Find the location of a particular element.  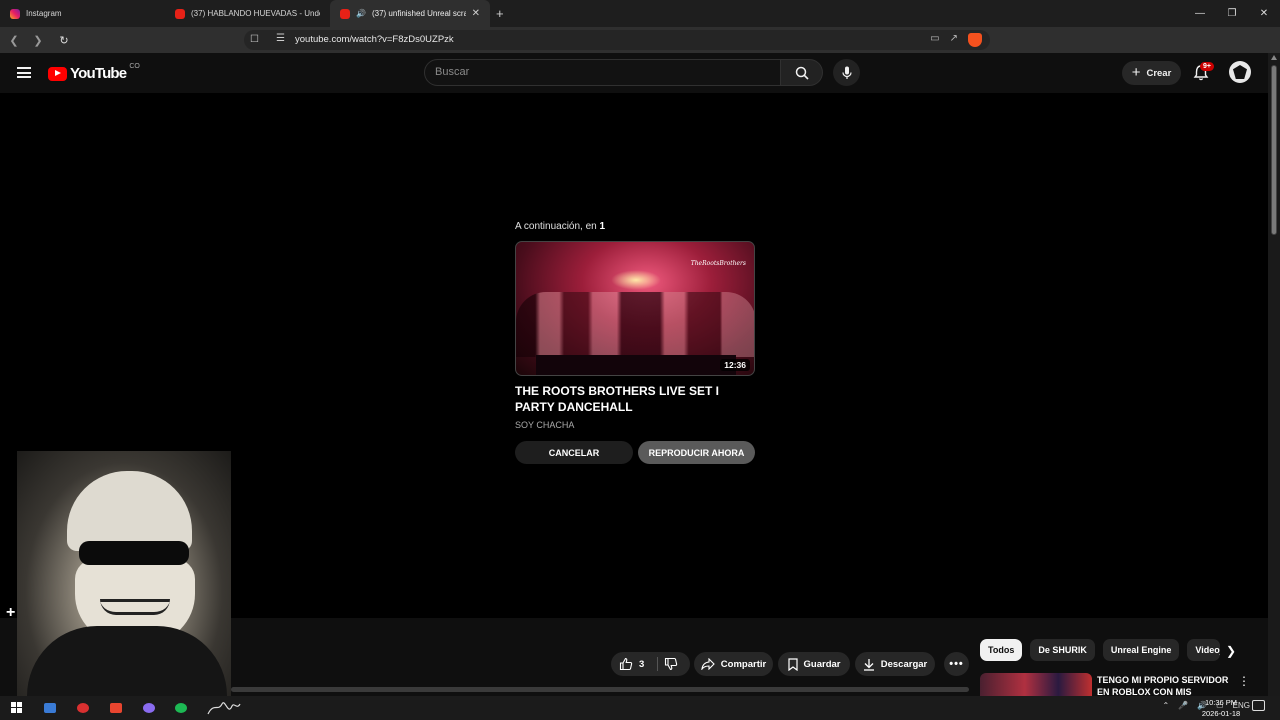

description-box-edge is located at coordinates (600, 689).